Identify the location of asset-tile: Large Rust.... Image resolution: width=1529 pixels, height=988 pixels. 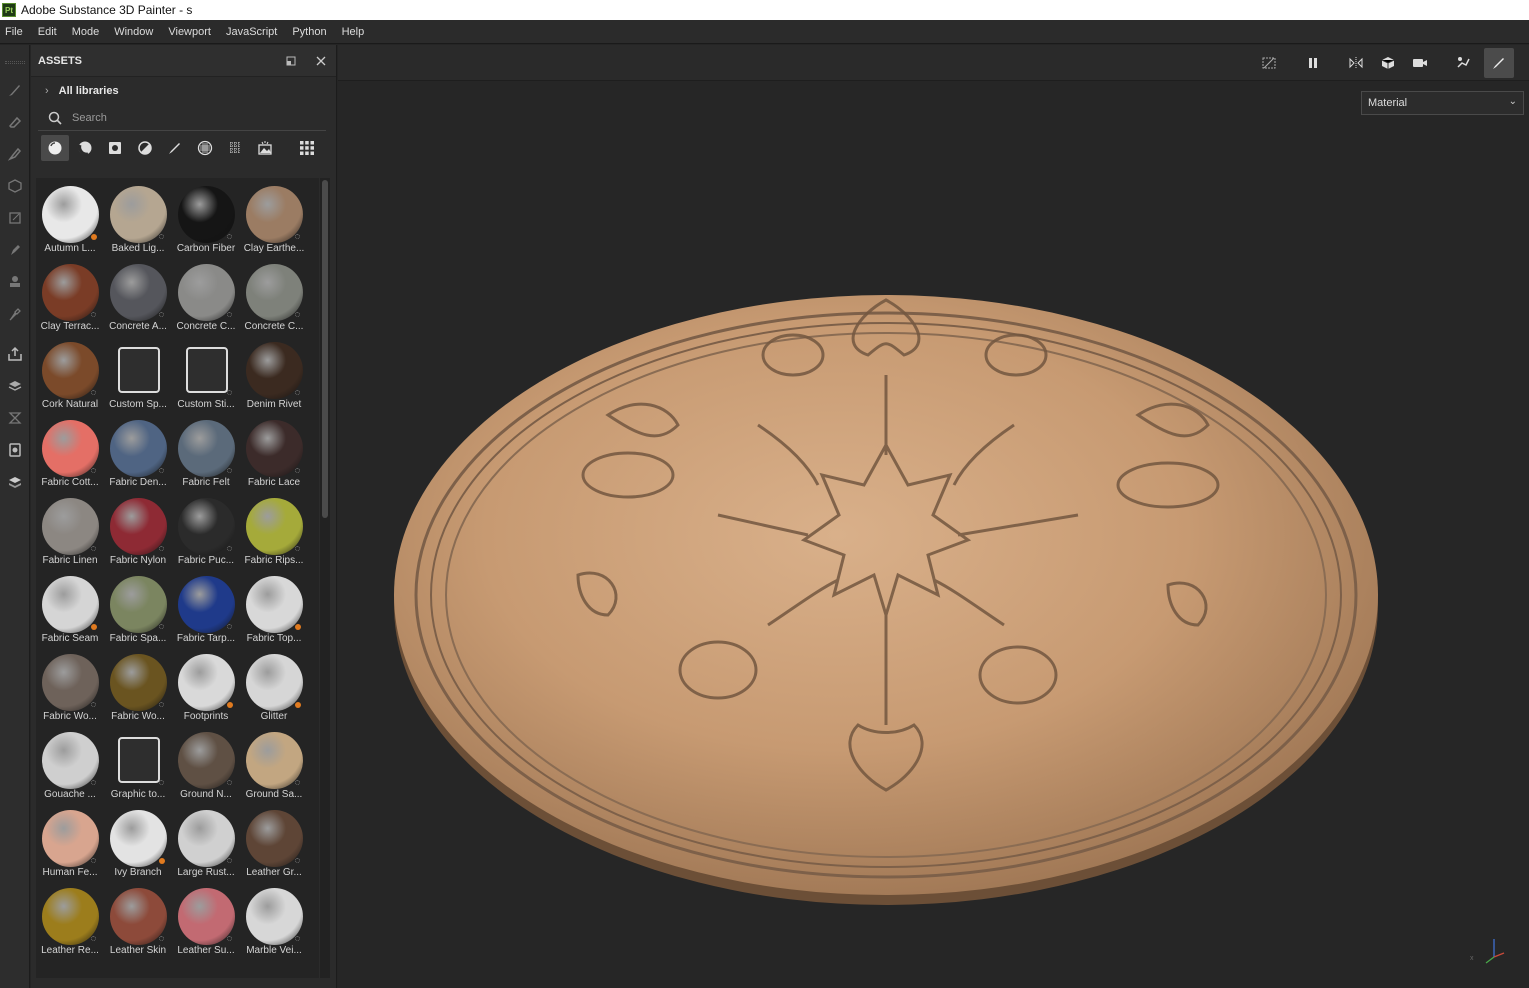
(206, 844).